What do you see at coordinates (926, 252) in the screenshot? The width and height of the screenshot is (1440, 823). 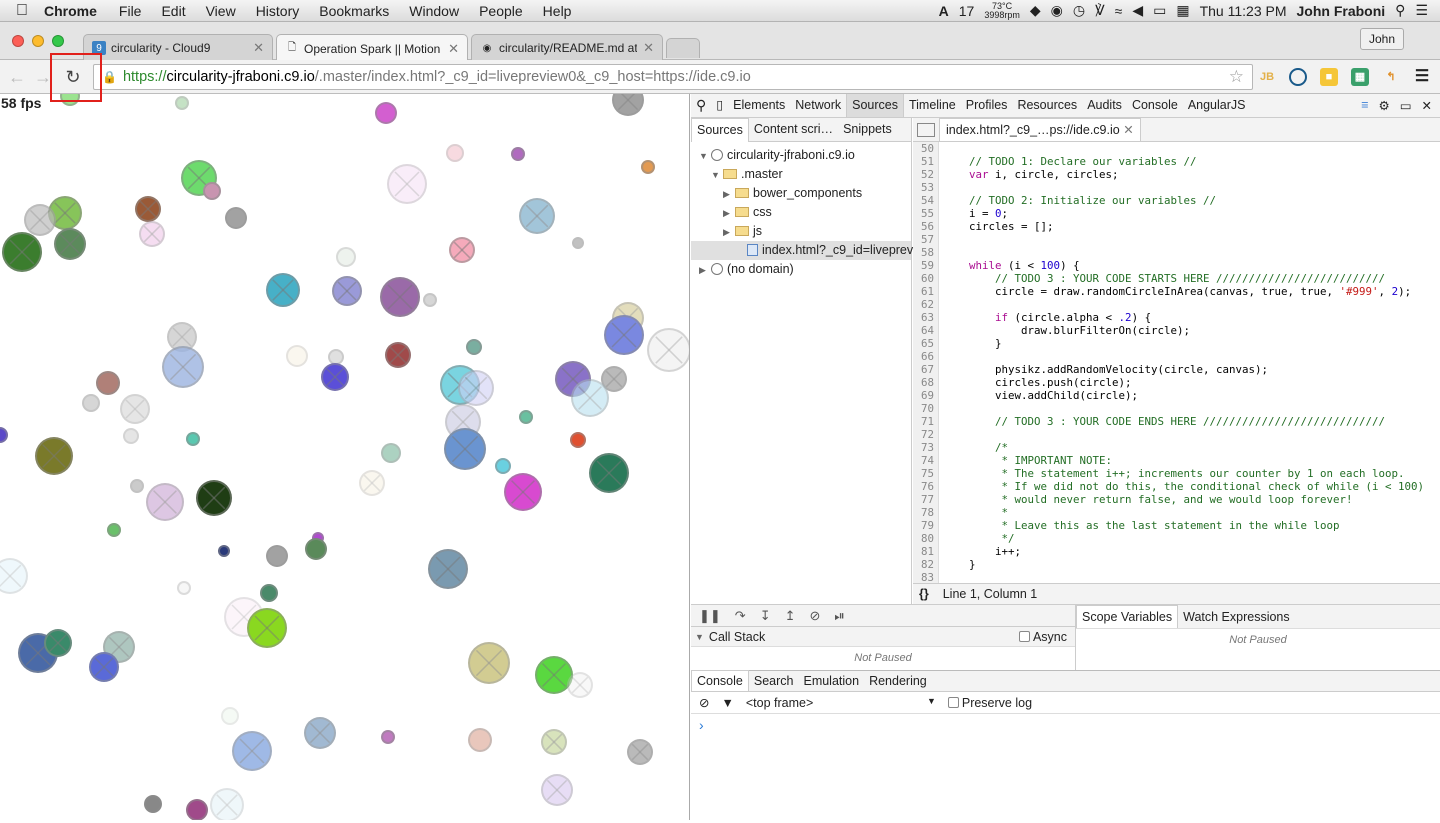 I see `line-number: 58` at bounding box center [926, 252].